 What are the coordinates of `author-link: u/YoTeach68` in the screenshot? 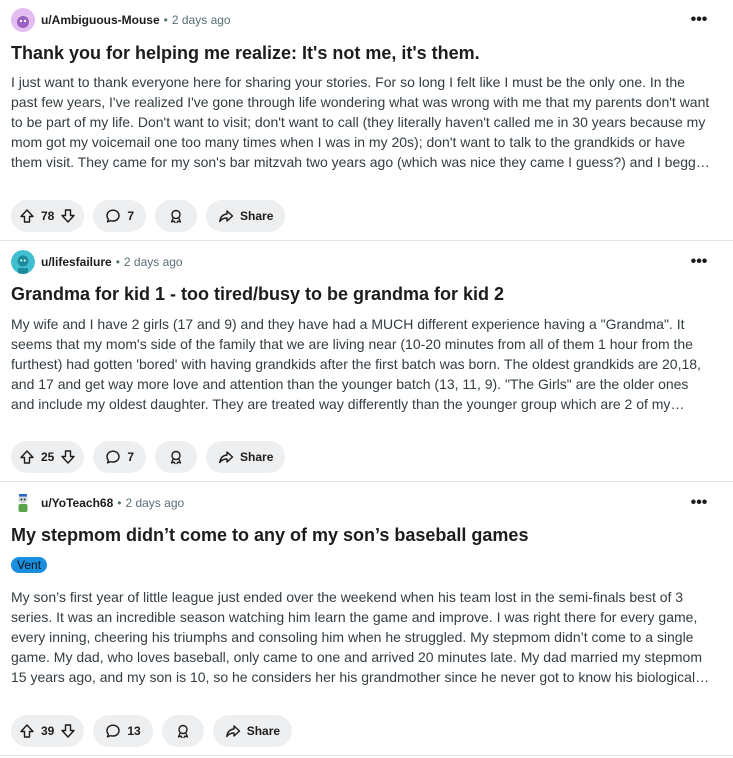 It's located at (77, 503).